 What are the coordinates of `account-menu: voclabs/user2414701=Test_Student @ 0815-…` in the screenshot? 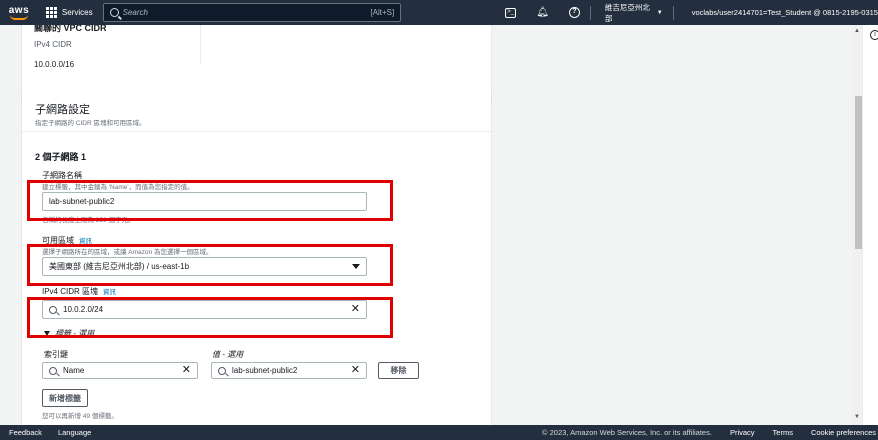 It's located at (785, 12).